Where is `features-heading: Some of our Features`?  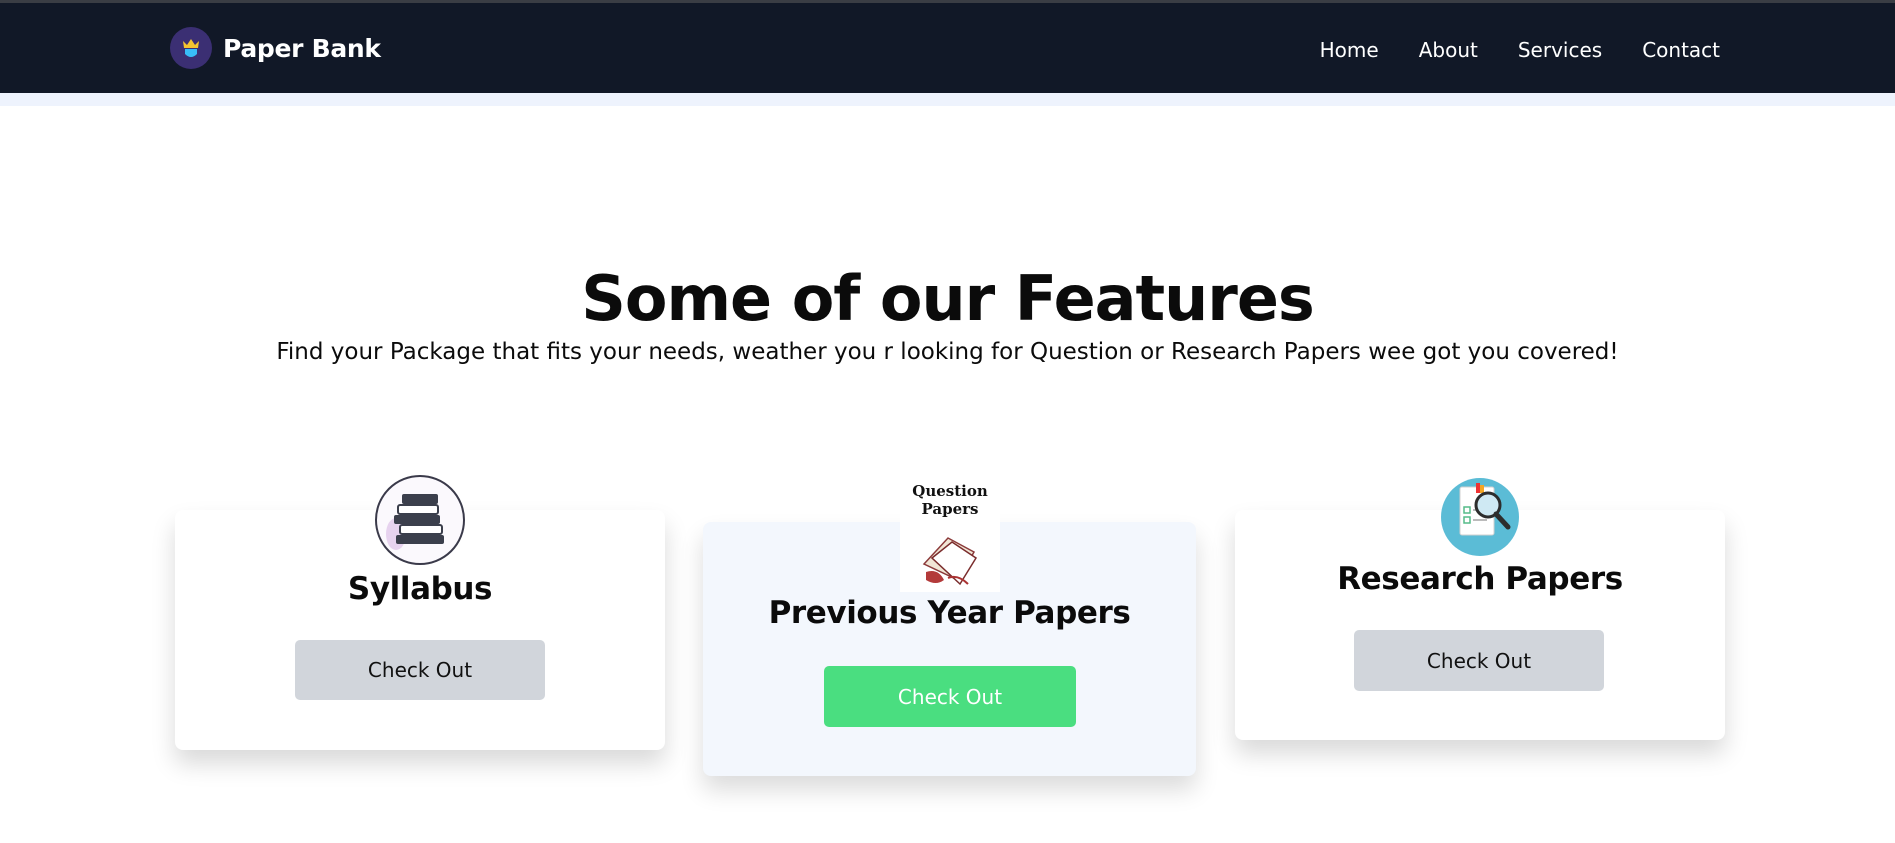 features-heading: Some of our Features is located at coordinates (948, 298).